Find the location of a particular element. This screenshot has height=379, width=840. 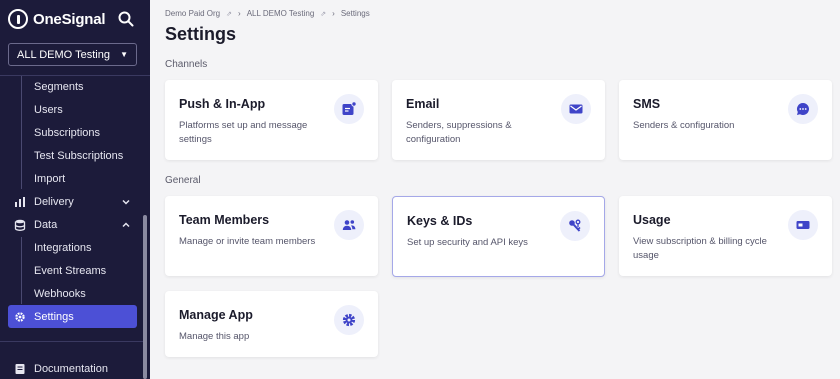

bar-chart-icon is located at coordinates (20, 202).